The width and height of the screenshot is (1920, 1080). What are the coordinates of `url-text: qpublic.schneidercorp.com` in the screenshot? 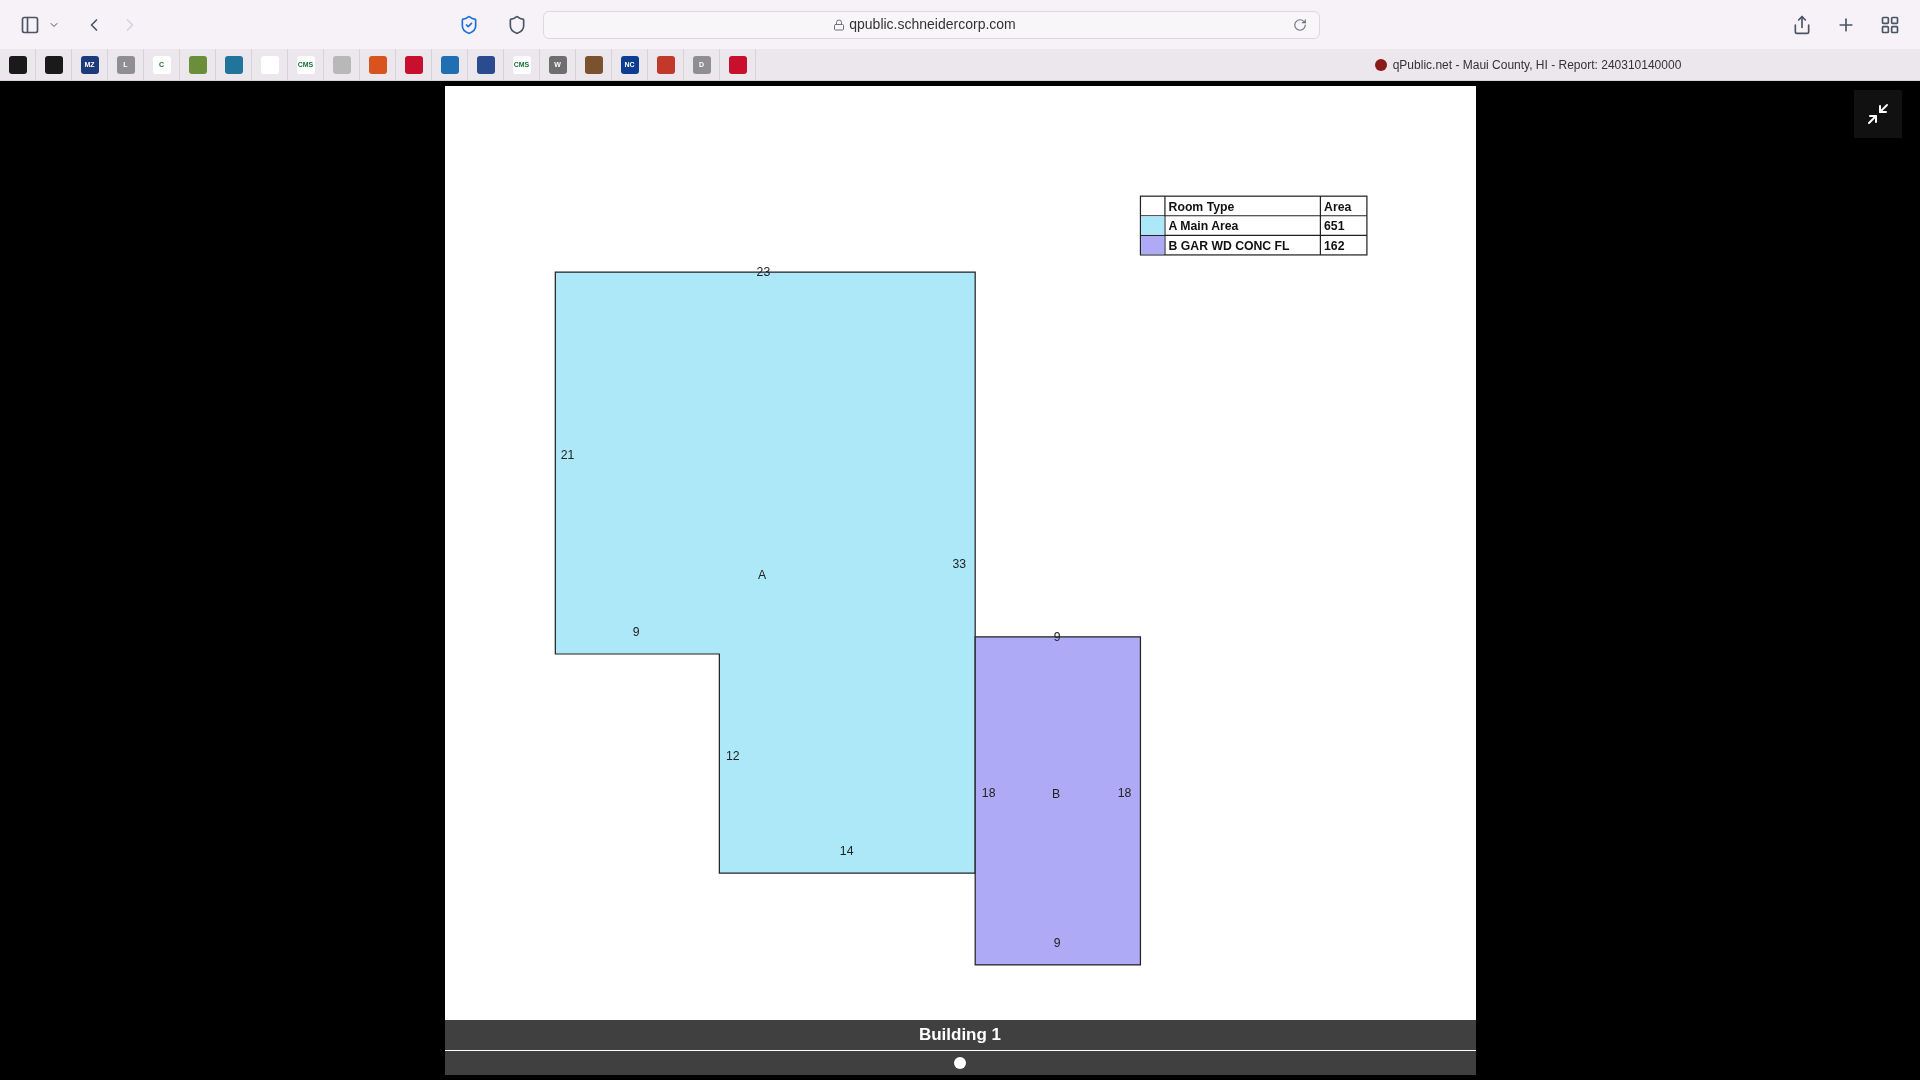 It's located at (932, 24).